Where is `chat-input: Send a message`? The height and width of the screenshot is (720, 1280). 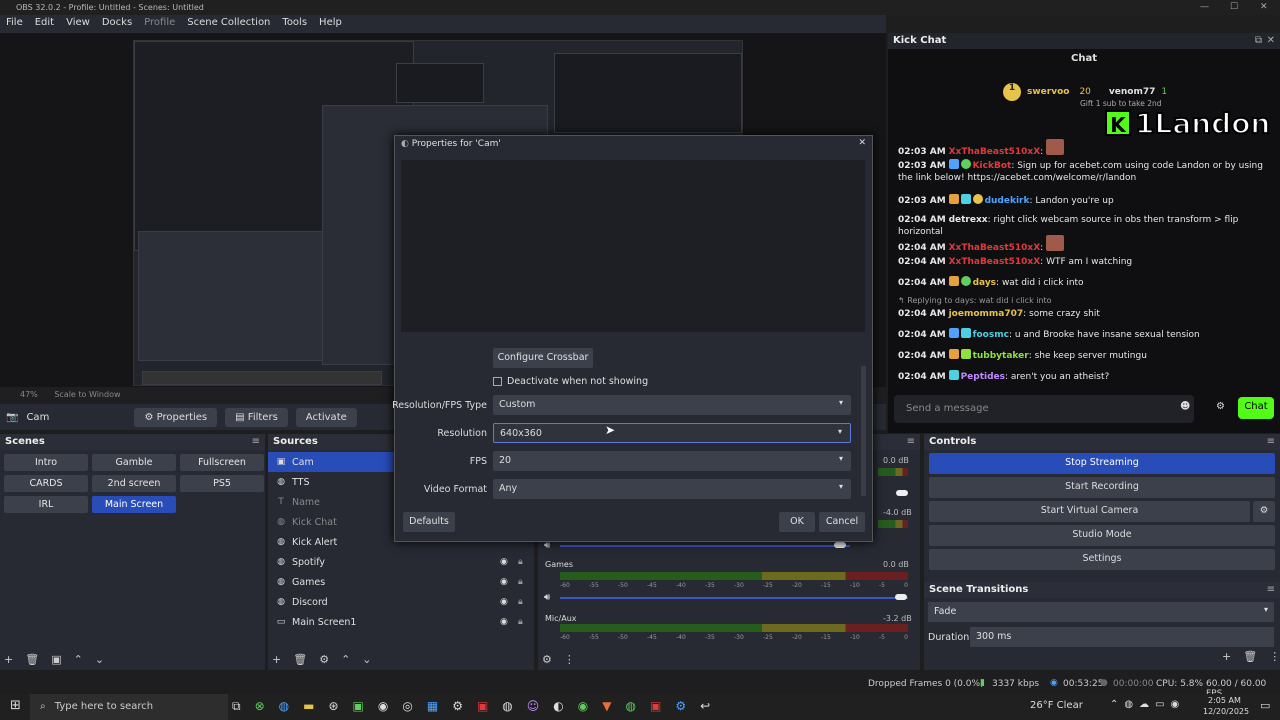
chat-input: Send a message is located at coordinates (1044, 409).